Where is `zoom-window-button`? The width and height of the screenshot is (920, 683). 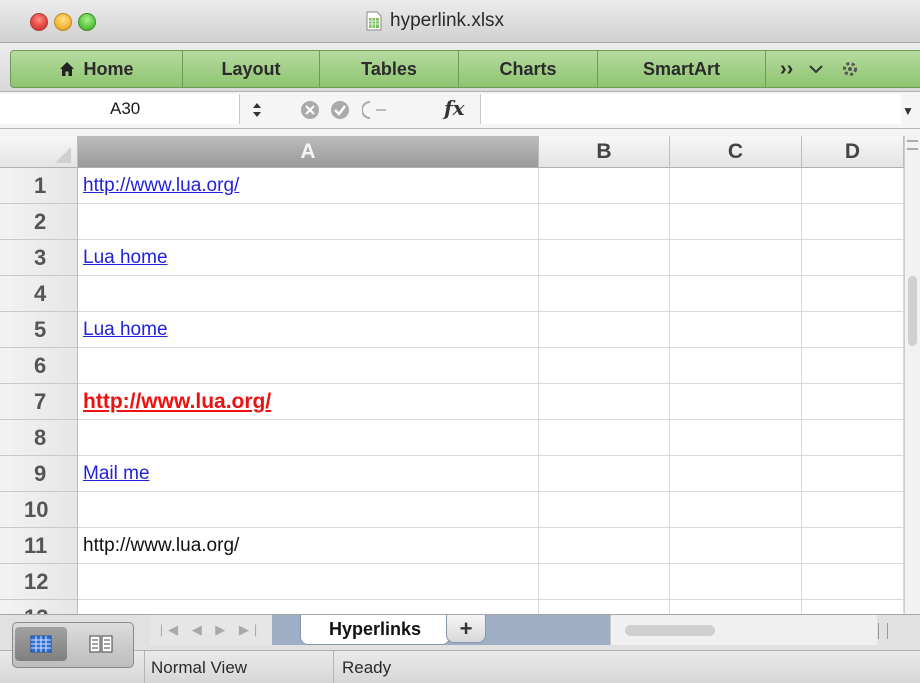 zoom-window-button is located at coordinates (87, 22).